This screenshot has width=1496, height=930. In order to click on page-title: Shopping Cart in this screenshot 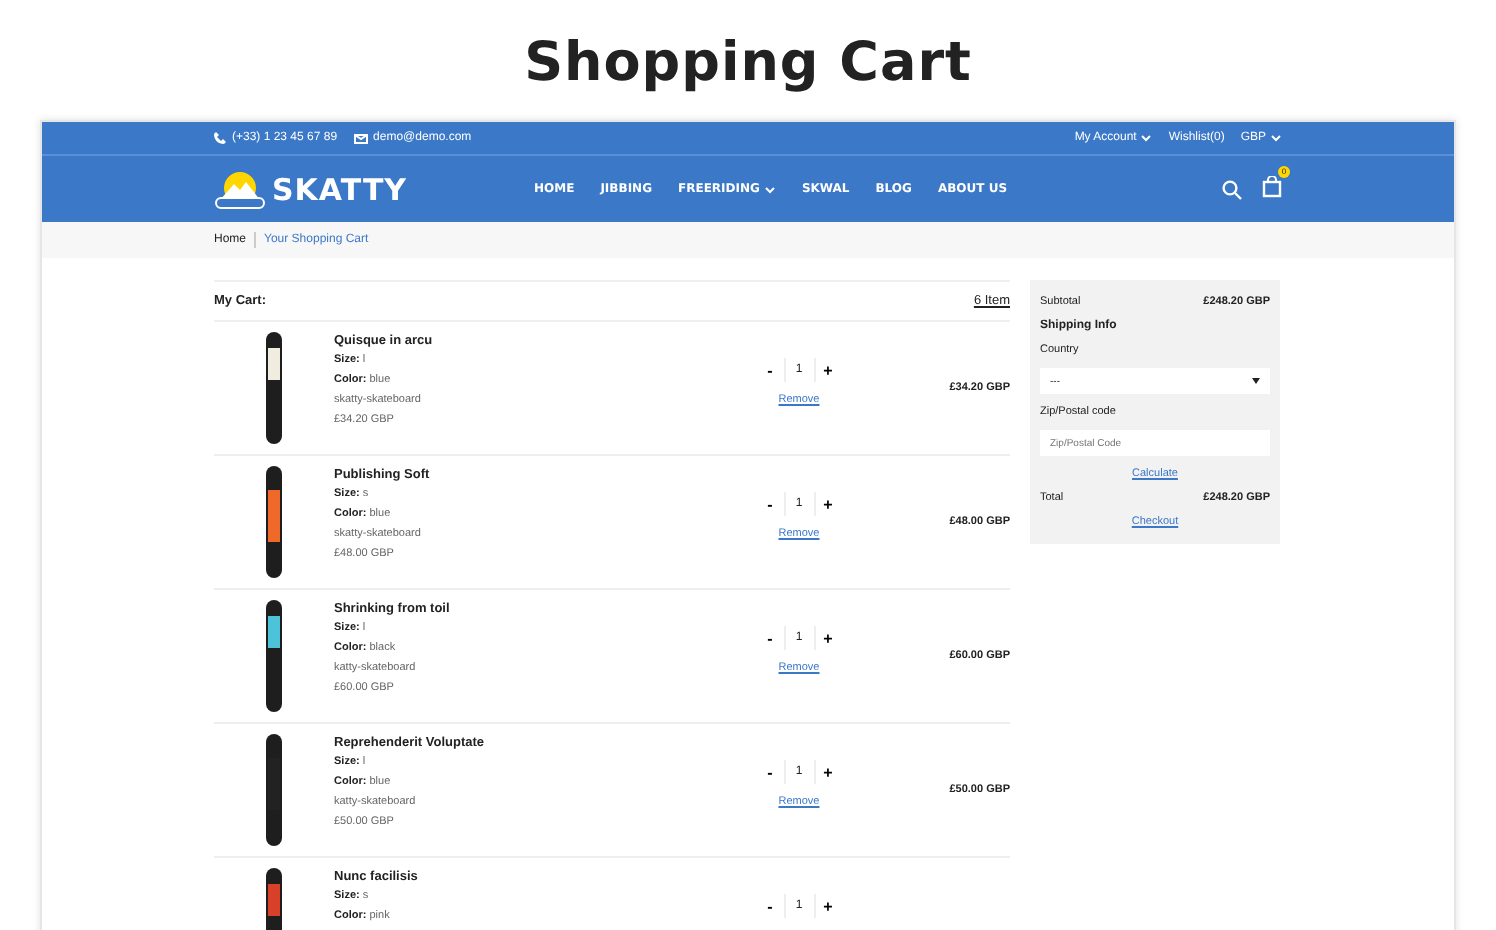, I will do `click(748, 64)`.